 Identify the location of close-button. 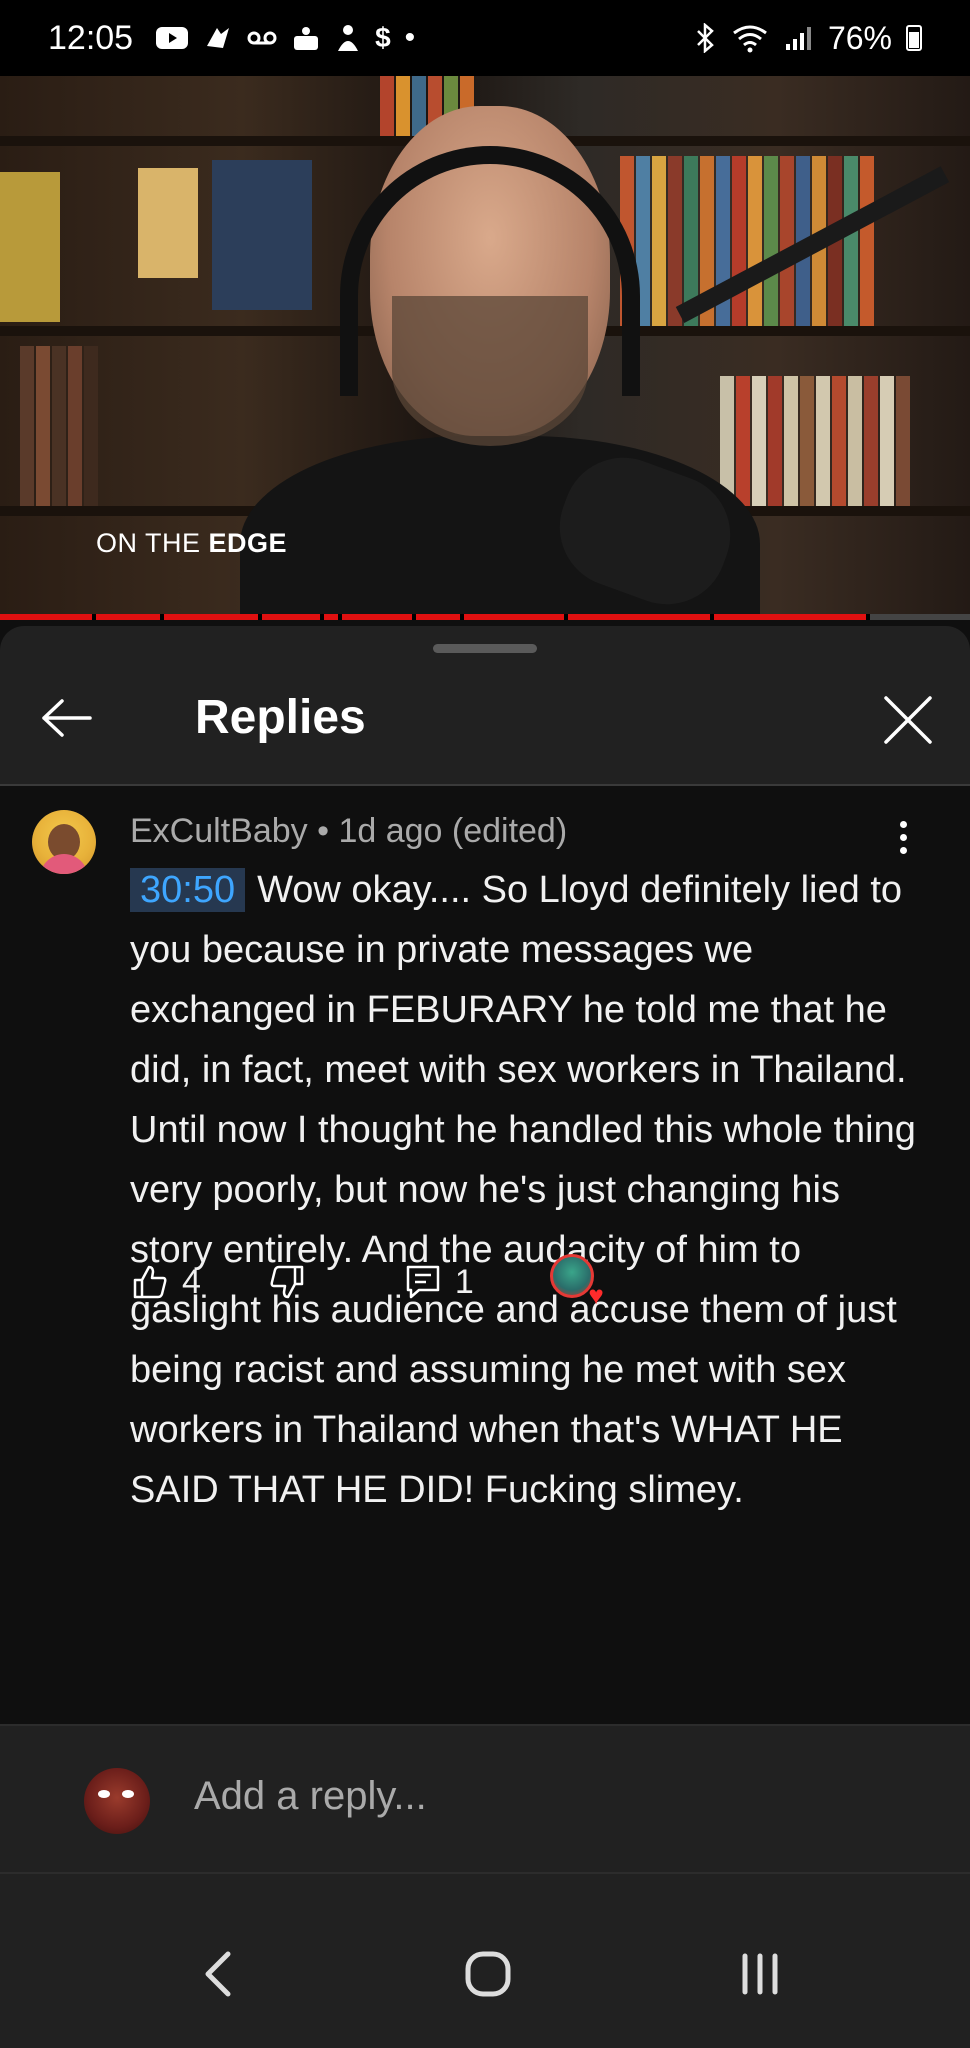
(908, 720).